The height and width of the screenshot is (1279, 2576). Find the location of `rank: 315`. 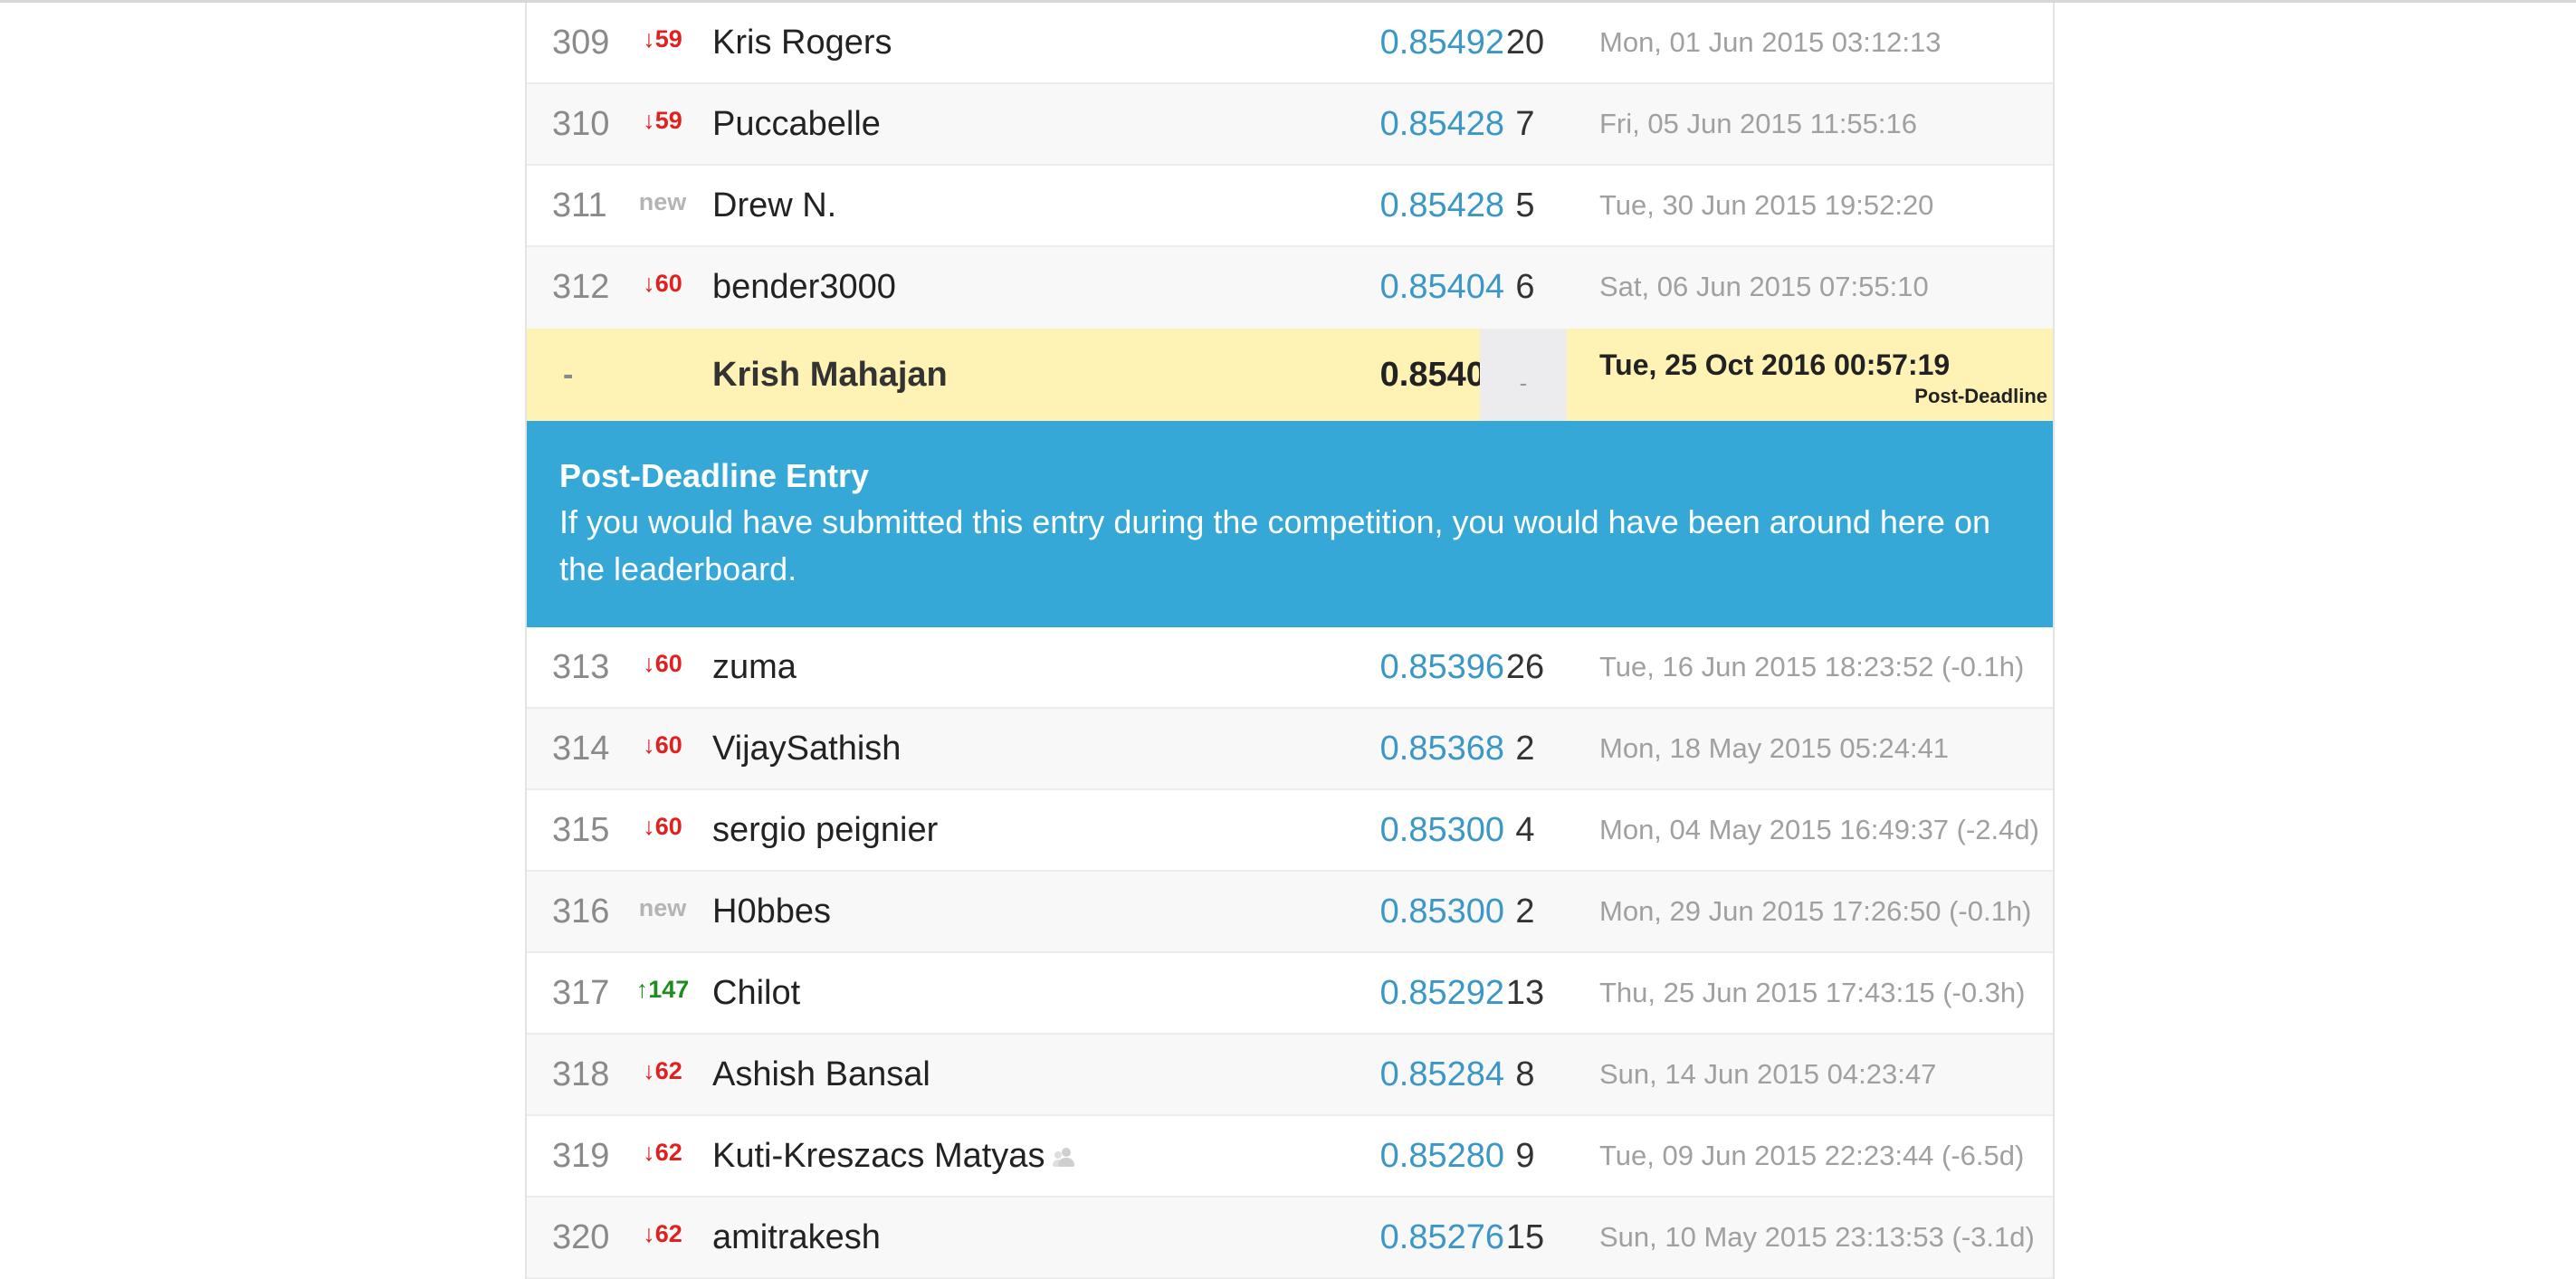

rank: 315 is located at coordinates (581, 830).